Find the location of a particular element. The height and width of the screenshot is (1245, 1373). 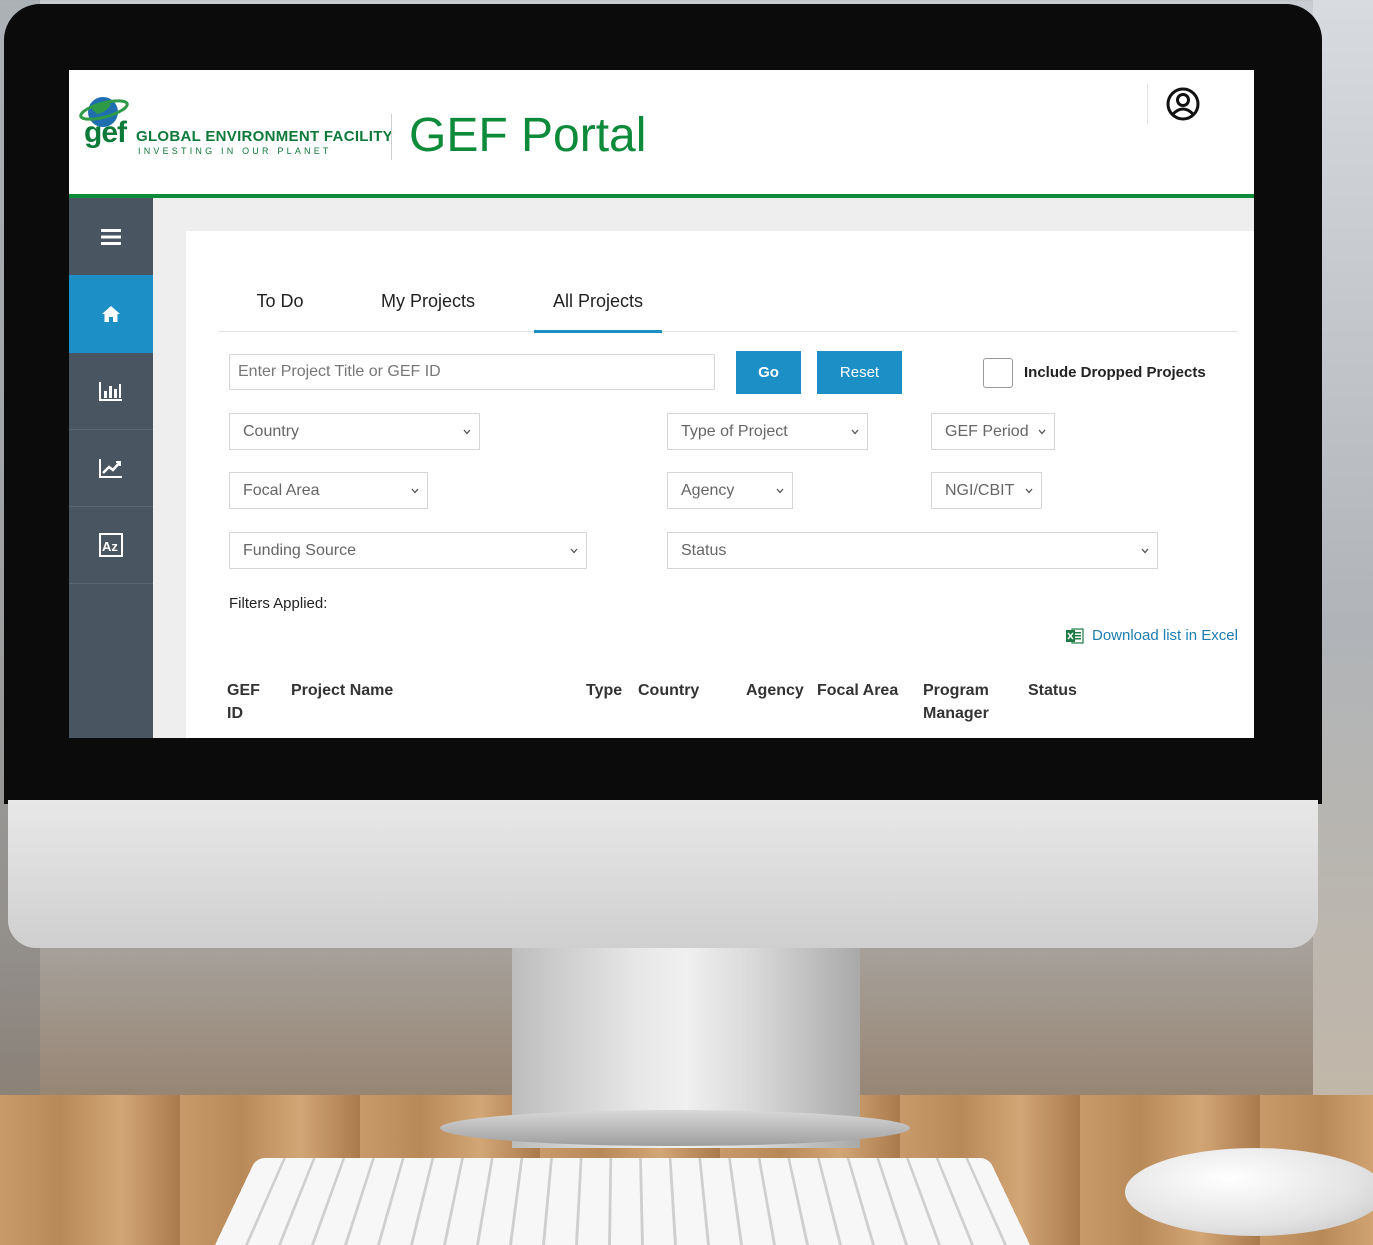

col-gef-id: GEF ID is located at coordinates (243, 702).